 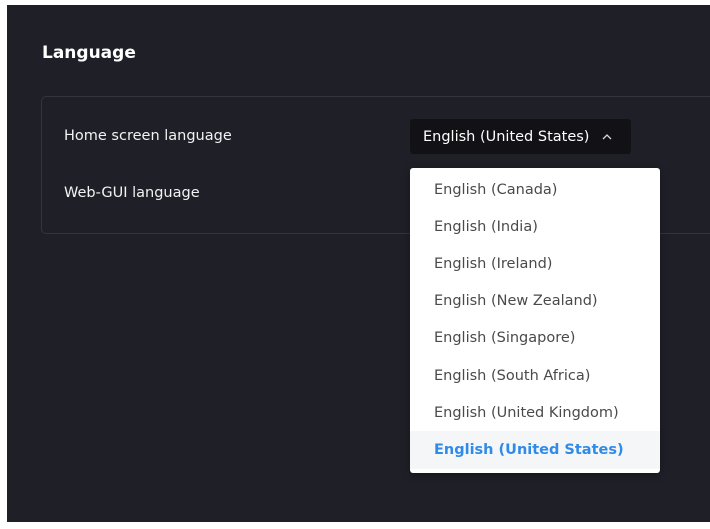 What do you see at coordinates (535, 301) in the screenshot?
I see `dropdown-option-english-new-zealand: English (New Zealand)` at bounding box center [535, 301].